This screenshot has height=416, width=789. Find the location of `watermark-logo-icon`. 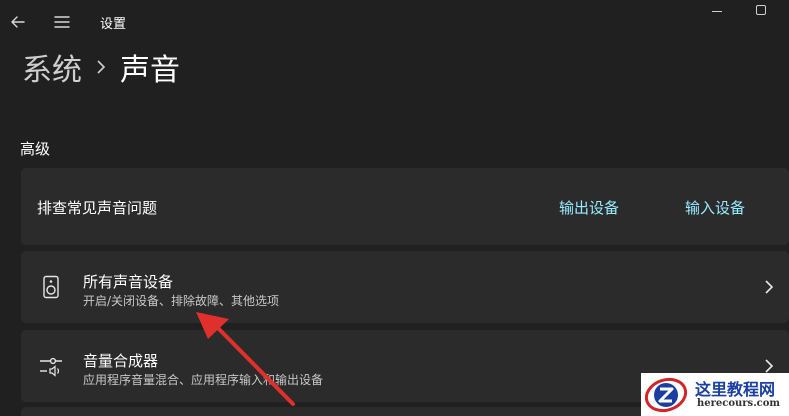

watermark-logo-icon is located at coordinates (666, 395).